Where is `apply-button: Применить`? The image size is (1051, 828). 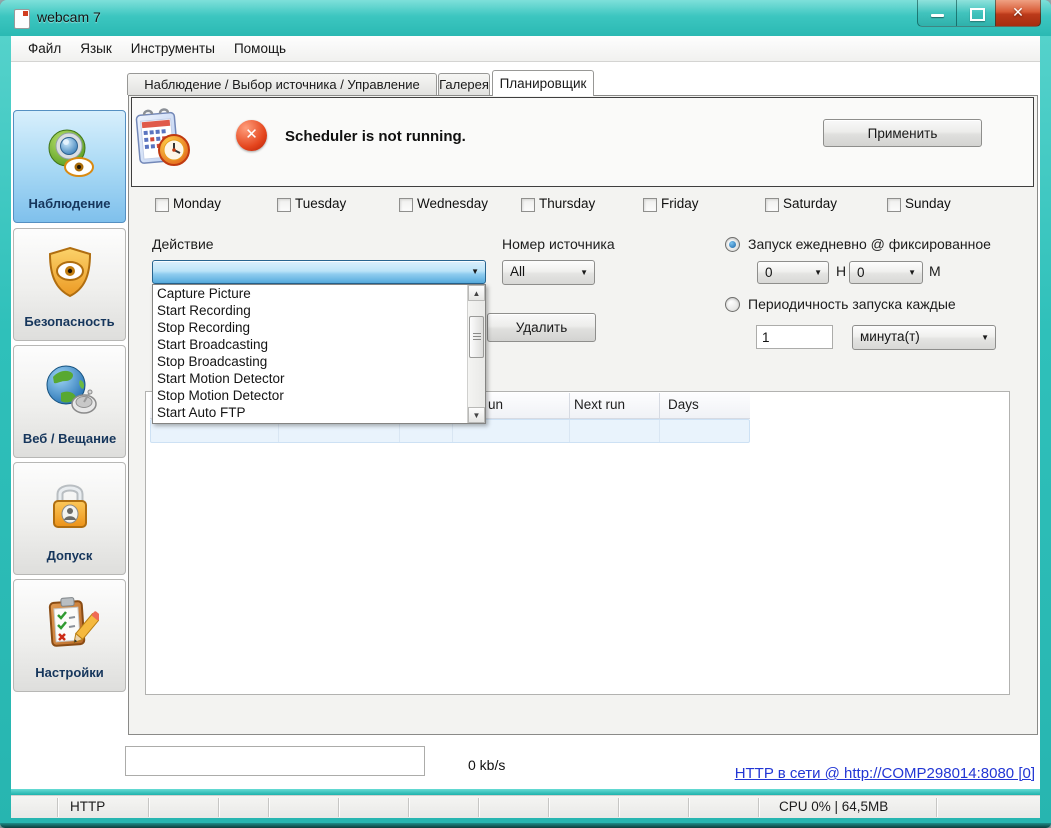 apply-button: Применить is located at coordinates (902, 133).